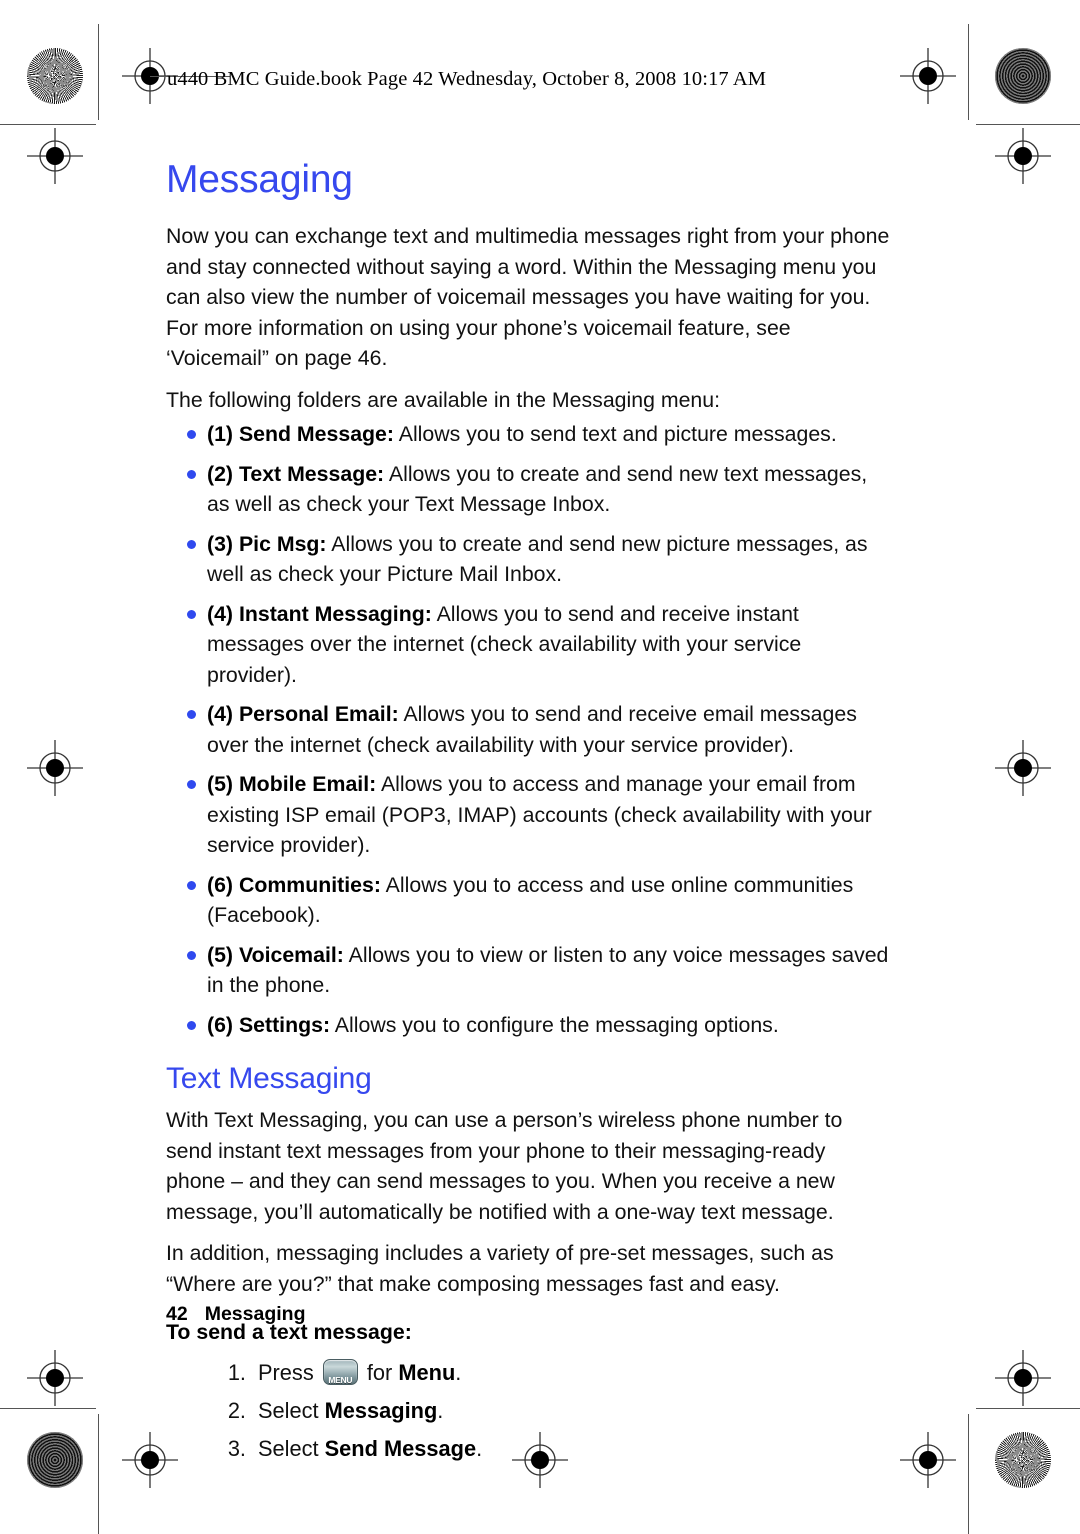  I want to click on rosette-mark-bottom-right, so click(1023, 1460).